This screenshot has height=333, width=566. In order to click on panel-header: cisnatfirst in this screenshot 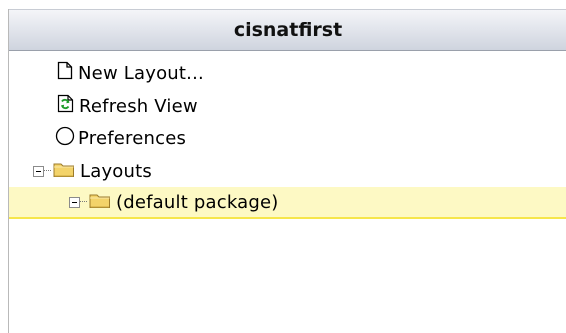, I will do `click(287, 30)`.